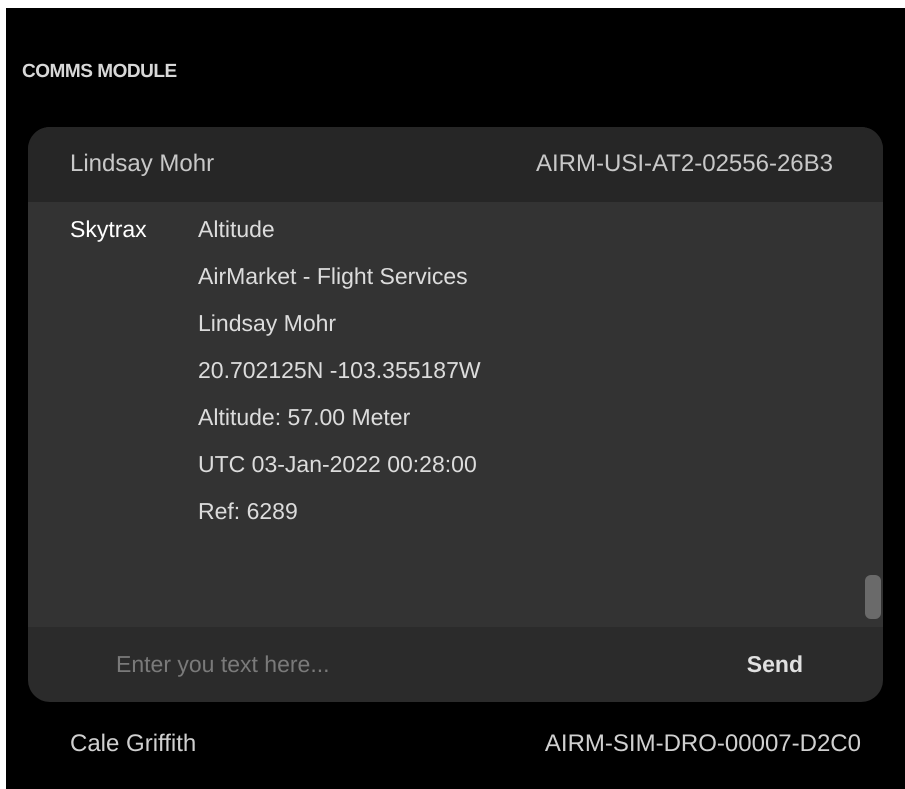 This screenshot has height=789, width=905. What do you see at coordinates (108, 229) in the screenshot?
I see `message-sender: Skytrax` at bounding box center [108, 229].